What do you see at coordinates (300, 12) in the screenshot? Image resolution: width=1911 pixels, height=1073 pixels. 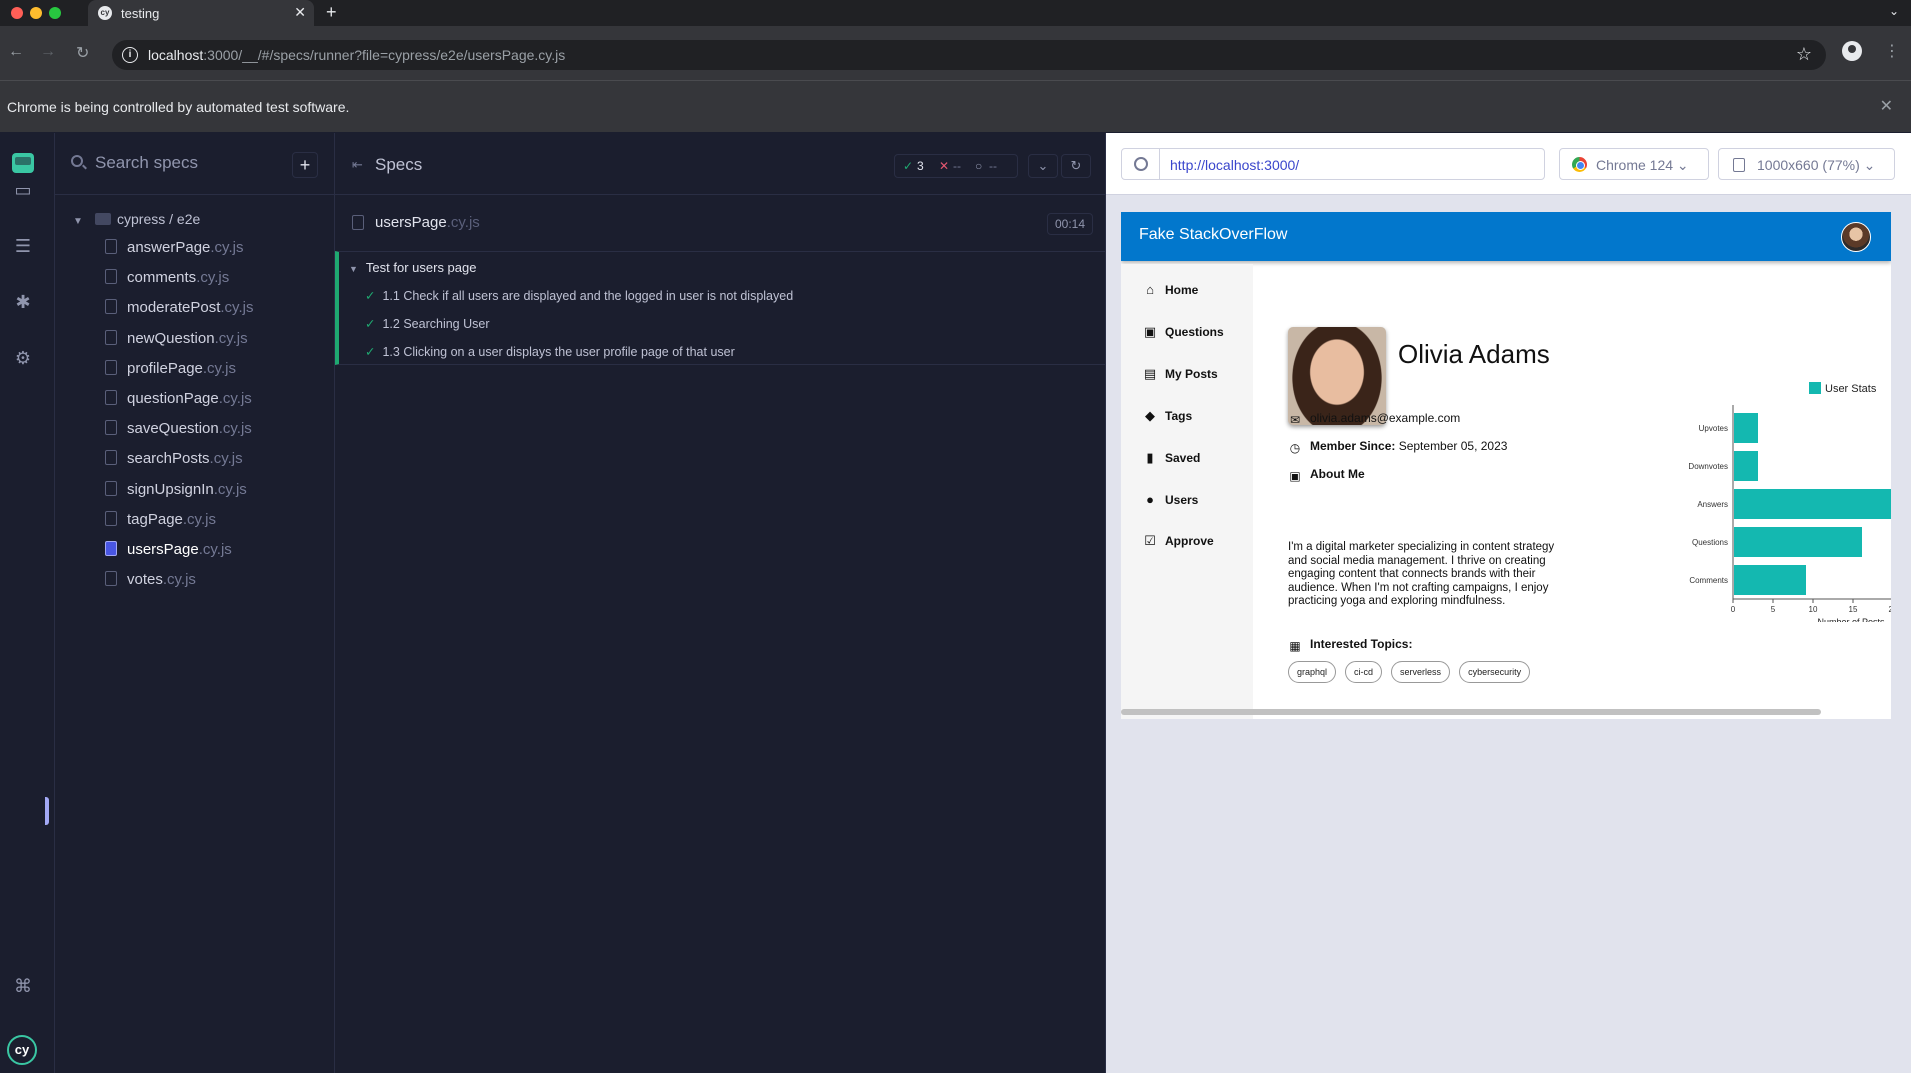 I see `tab-close-icon: ✕` at bounding box center [300, 12].